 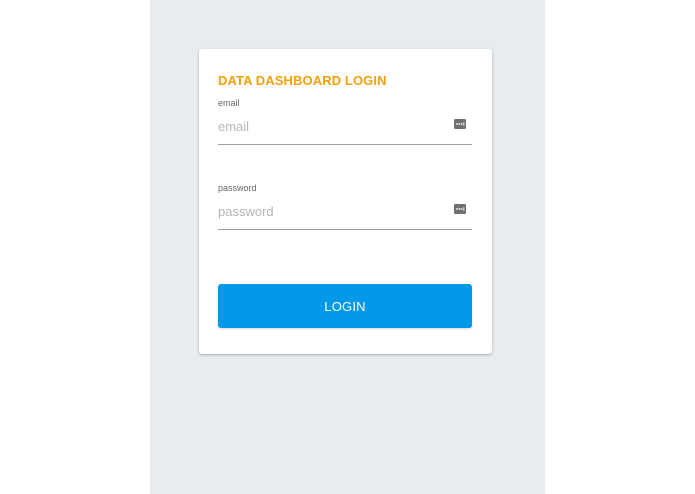 I want to click on login-button: LOGIN, so click(x=345, y=306).